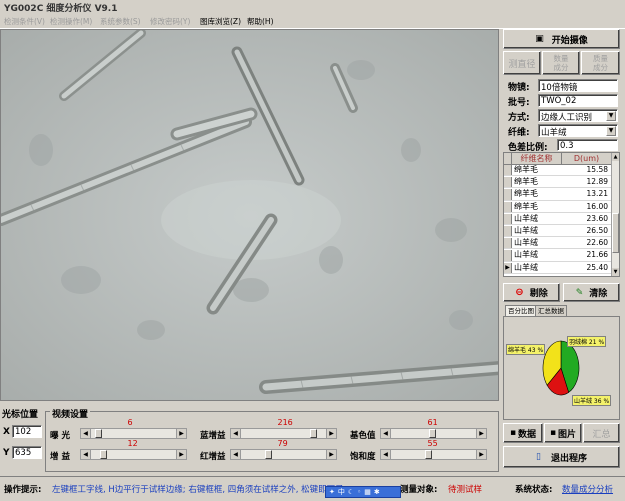 This screenshot has width=625, height=501. What do you see at coordinates (220, 21) in the screenshot?
I see `menu-image-library: 图库浏览(Z)` at bounding box center [220, 21].